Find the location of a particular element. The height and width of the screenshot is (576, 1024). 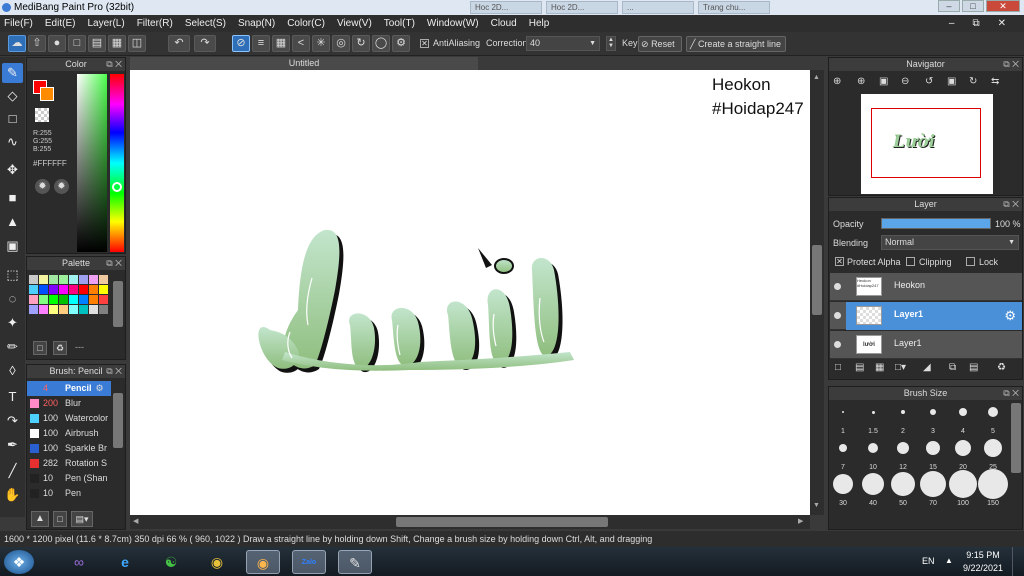

folder-icon: ◢ is located at coordinates (927, 367).